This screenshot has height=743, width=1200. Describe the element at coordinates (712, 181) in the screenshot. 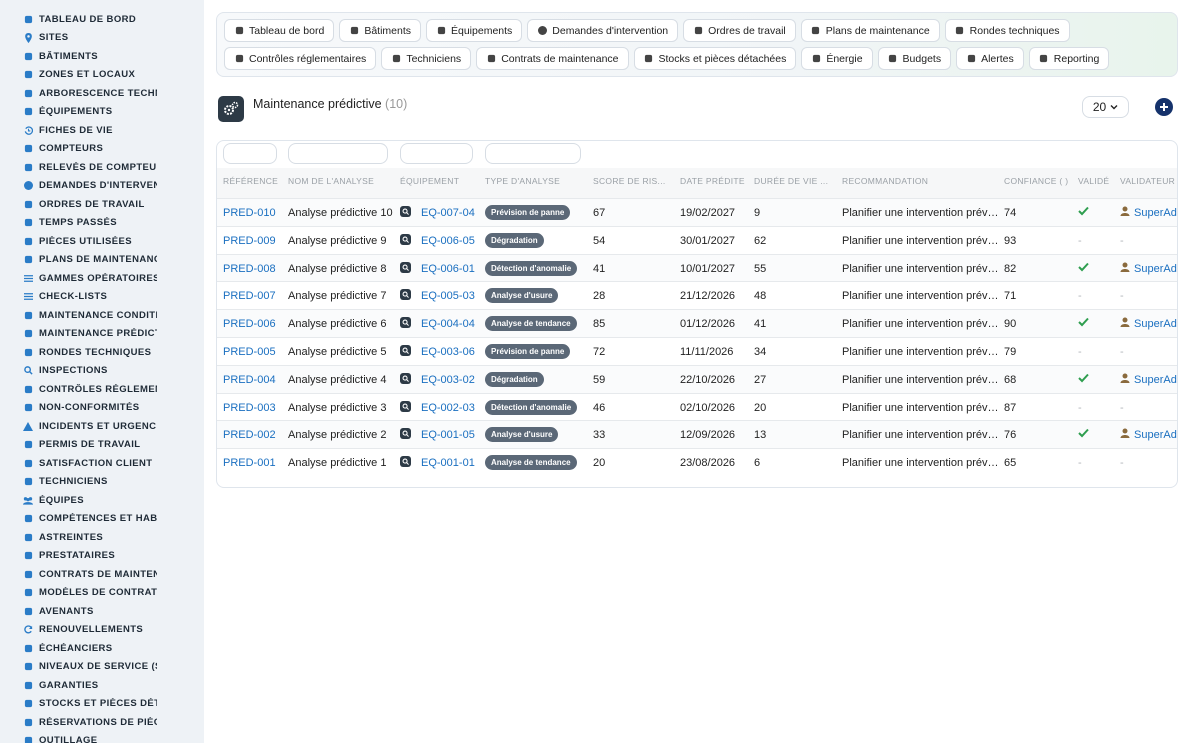

I see `column-header: DATE PRÉDITE` at that location.